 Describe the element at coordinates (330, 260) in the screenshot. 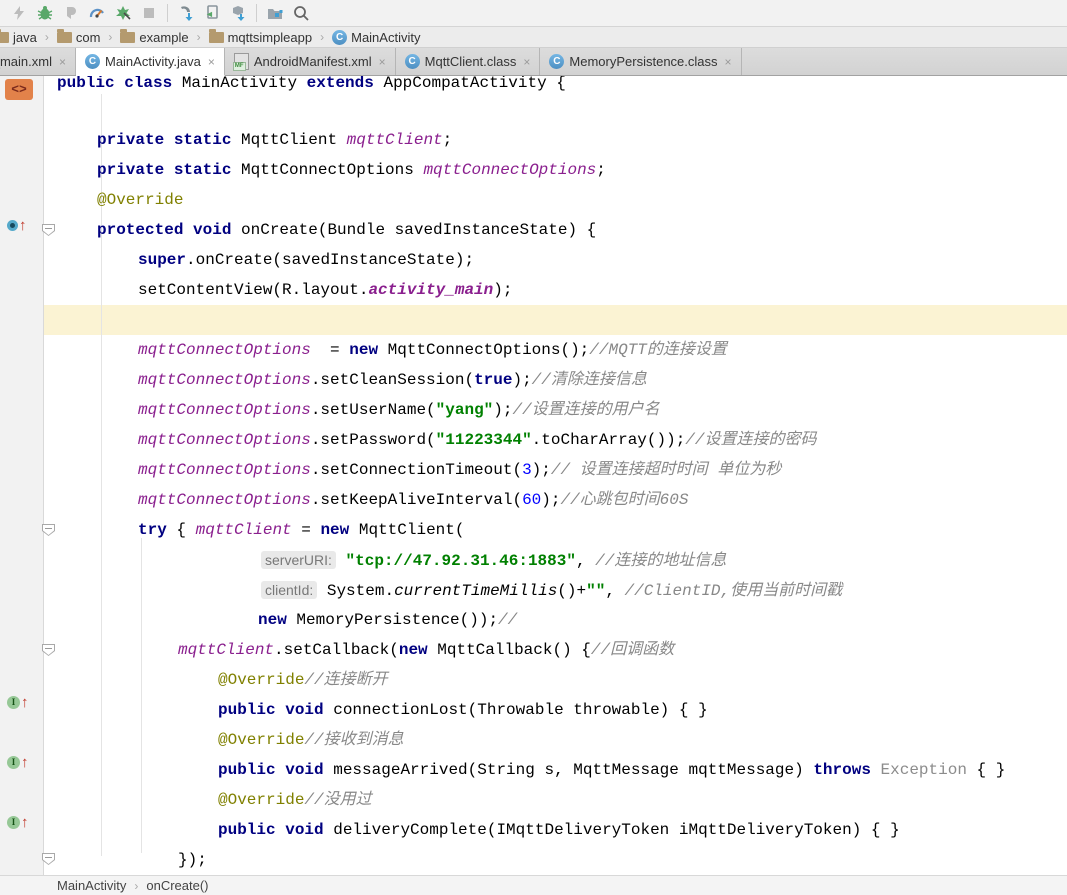

I see `code-plain: .onCreate(savedInstanceState);` at that location.